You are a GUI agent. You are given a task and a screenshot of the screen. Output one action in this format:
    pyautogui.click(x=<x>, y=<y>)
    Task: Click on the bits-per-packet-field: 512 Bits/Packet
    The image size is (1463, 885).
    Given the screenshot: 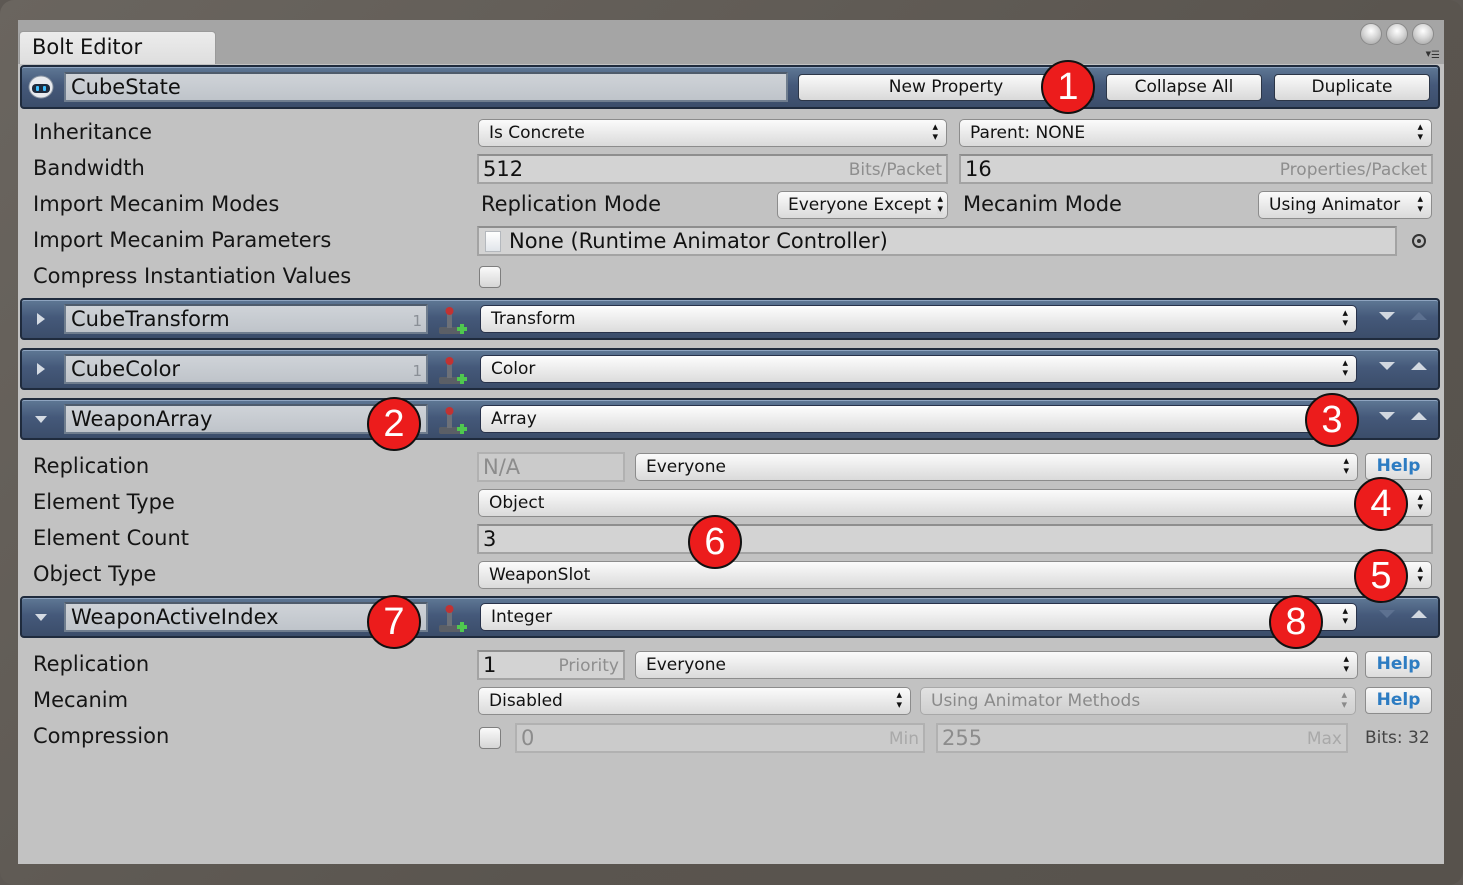 What is the action you would take?
    pyautogui.click(x=712, y=169)
    